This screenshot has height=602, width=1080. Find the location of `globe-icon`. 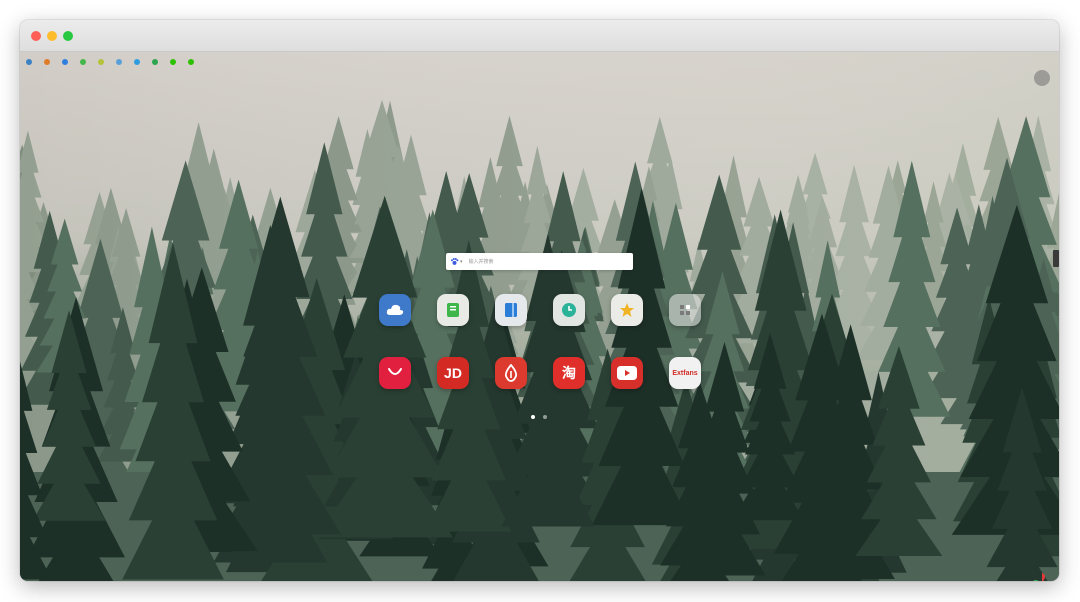

globe-icon is located at coordinates (29, 62).